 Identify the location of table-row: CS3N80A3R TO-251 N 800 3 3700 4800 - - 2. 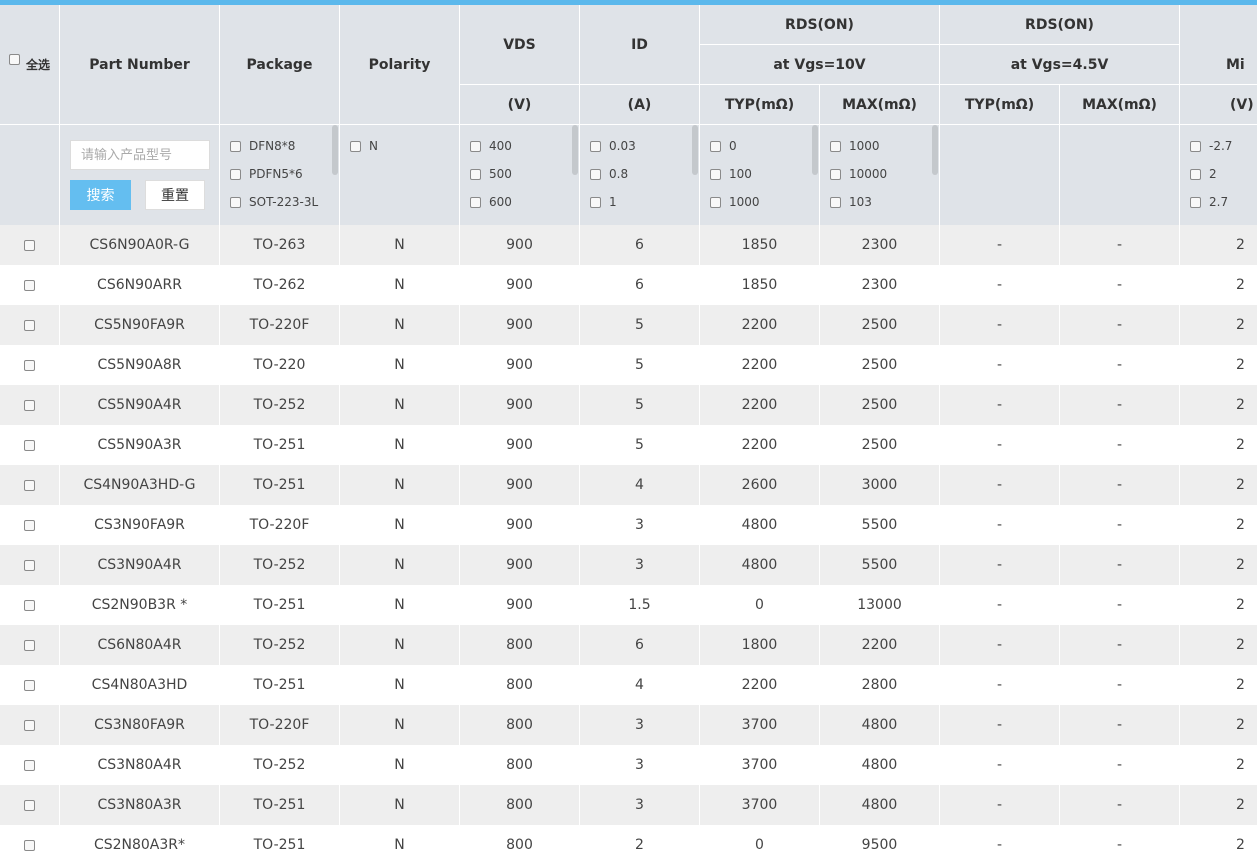
(628, 805).